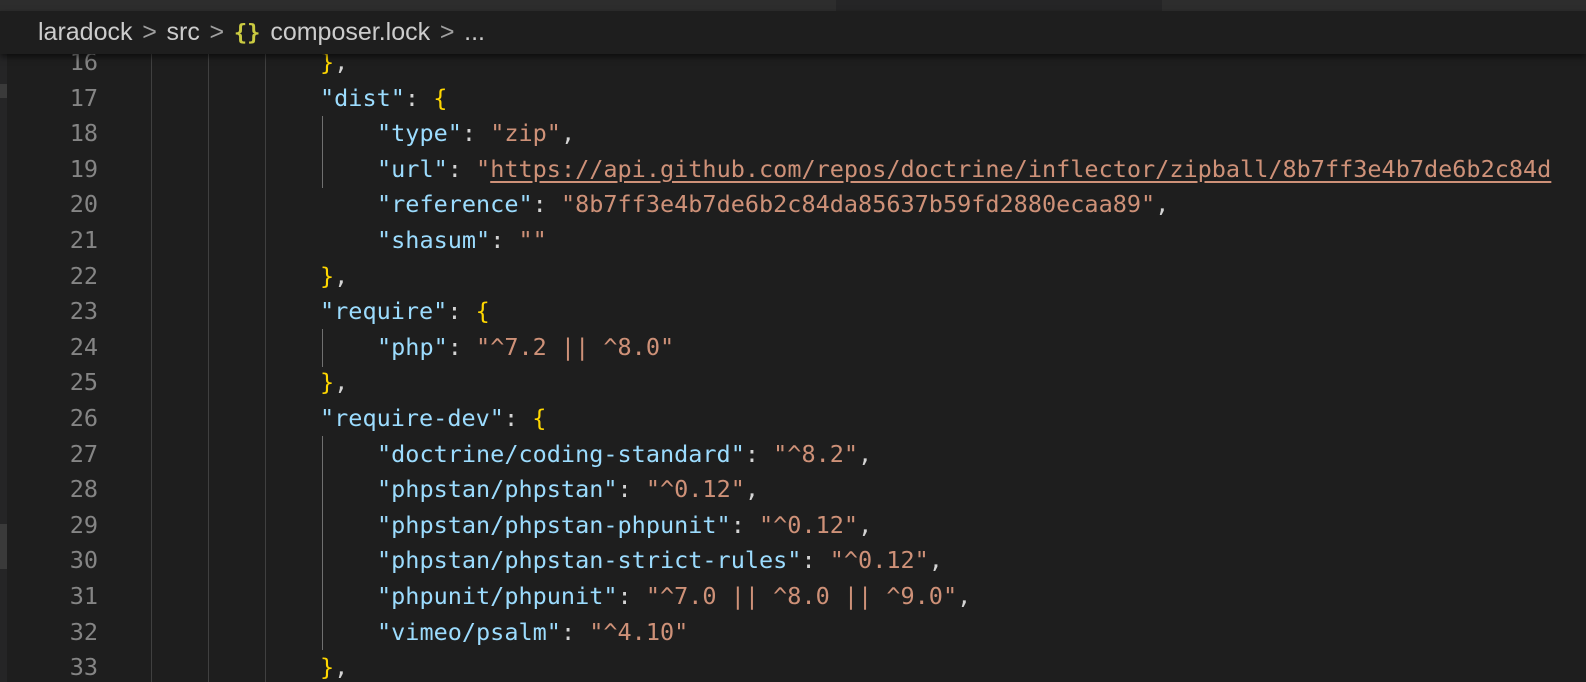 The width and height of the screenshot is (1586, 682). What do you see at coordinates (52, 134) in the screenshot?
I see `line-number: 18` at bounding box center [52, 134].